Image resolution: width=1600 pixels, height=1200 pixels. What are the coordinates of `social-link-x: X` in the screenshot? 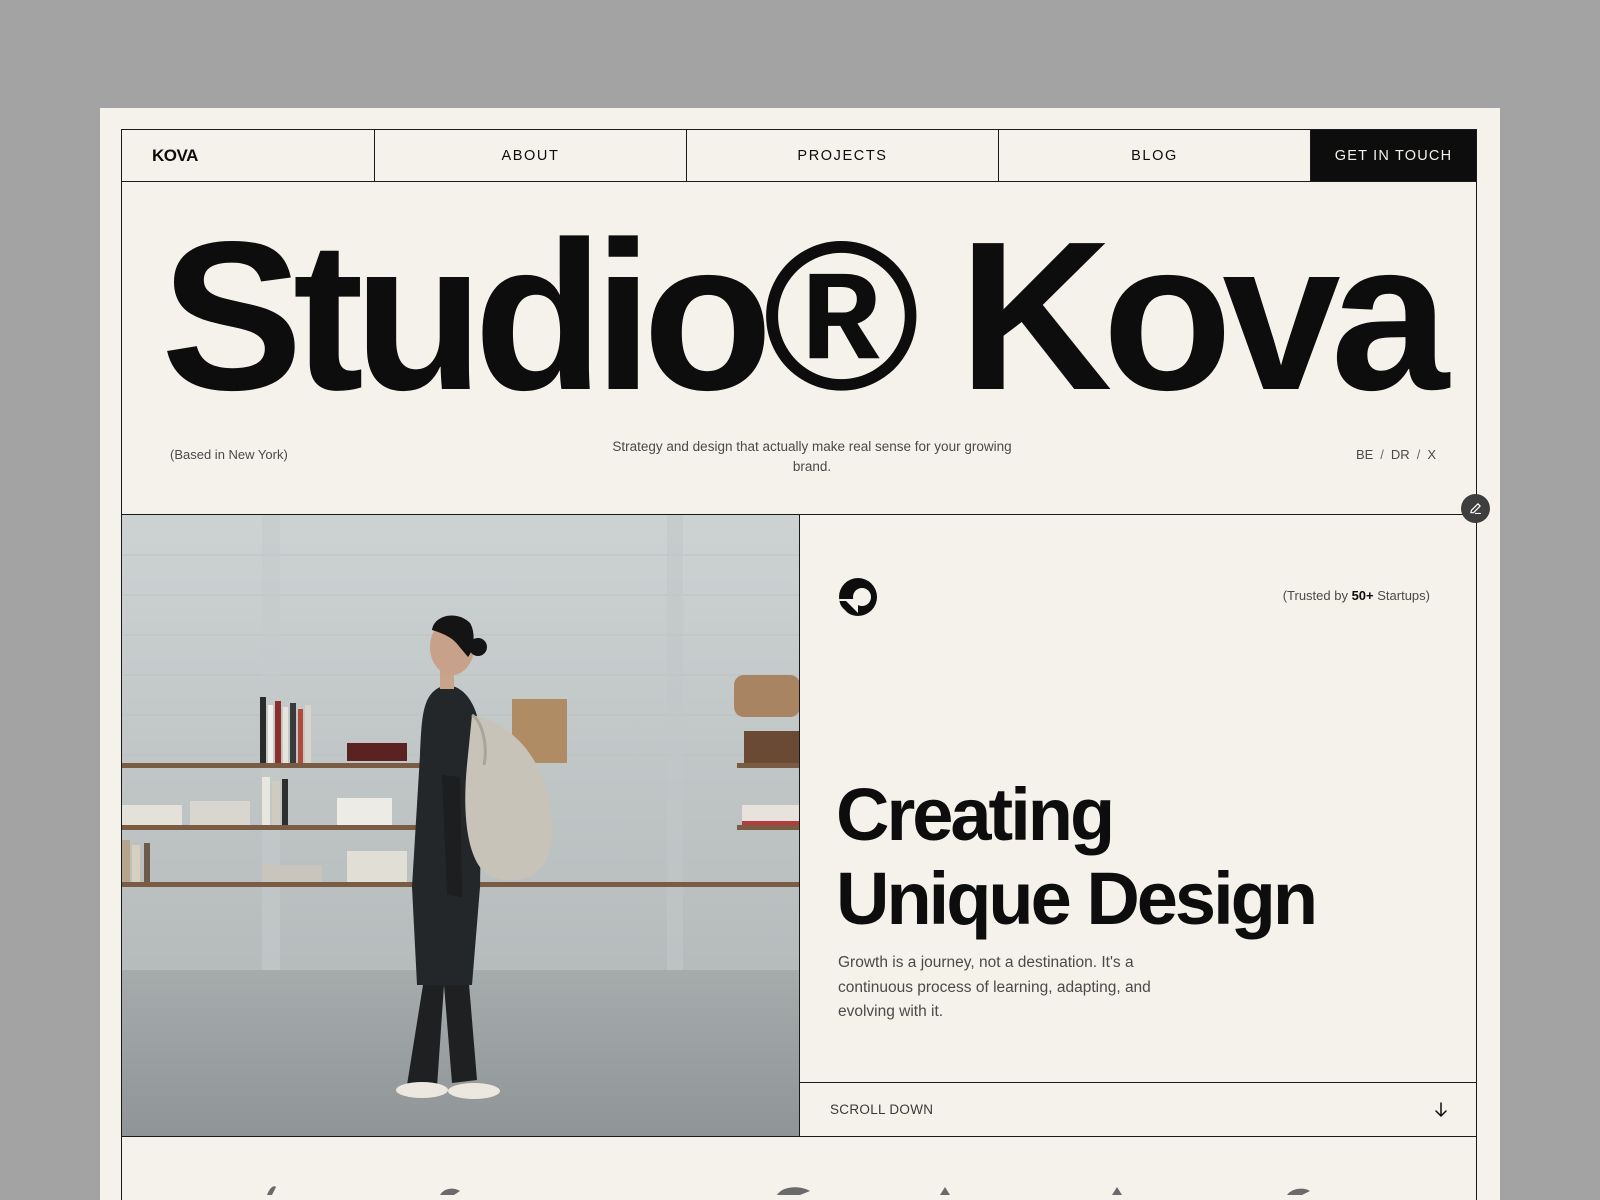 It's located at (1431, 454).